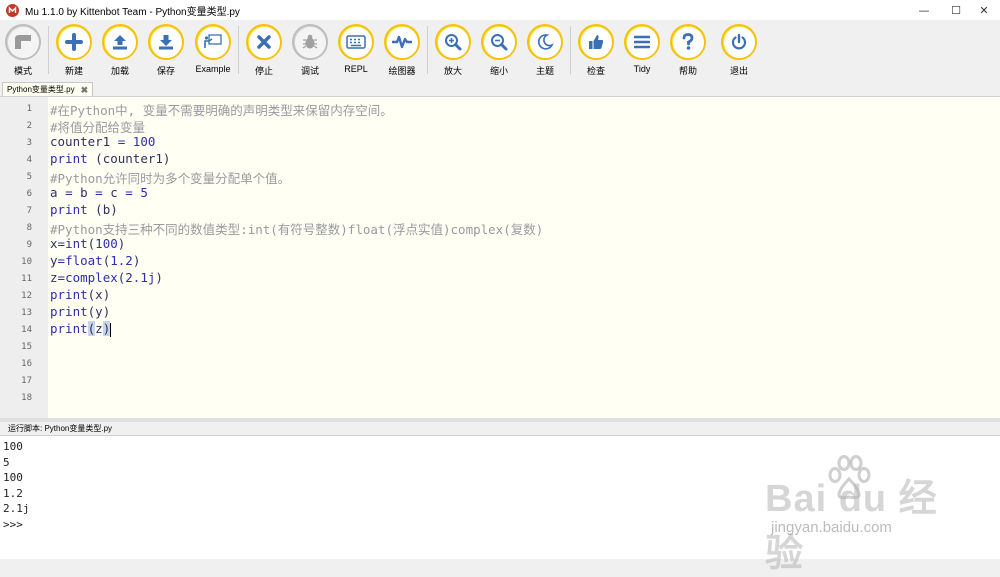 The height and width of the screenshot is (577, 1000). What do you see at coordinates (596, 50) in the screenshot?
I see `check-button: 检查` at bounding box center [596, 50].